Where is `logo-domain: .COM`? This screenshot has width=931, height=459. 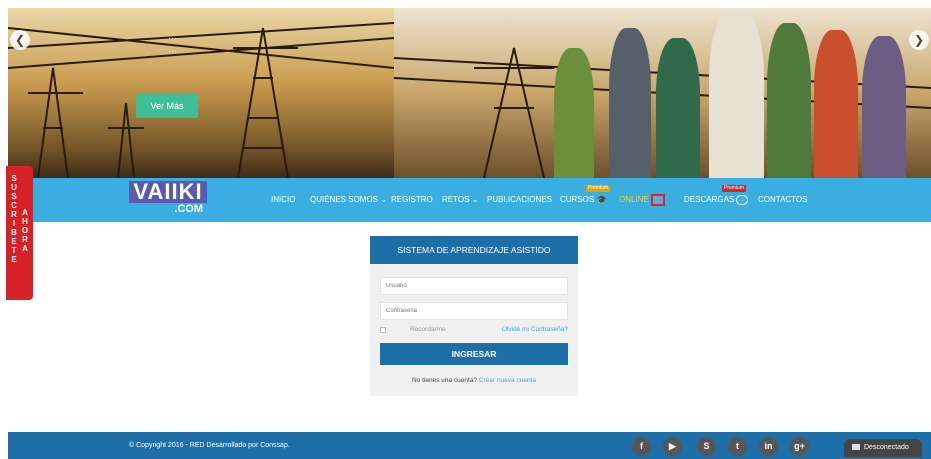
logo-domain: .COM is located at coordinates (188, 209).